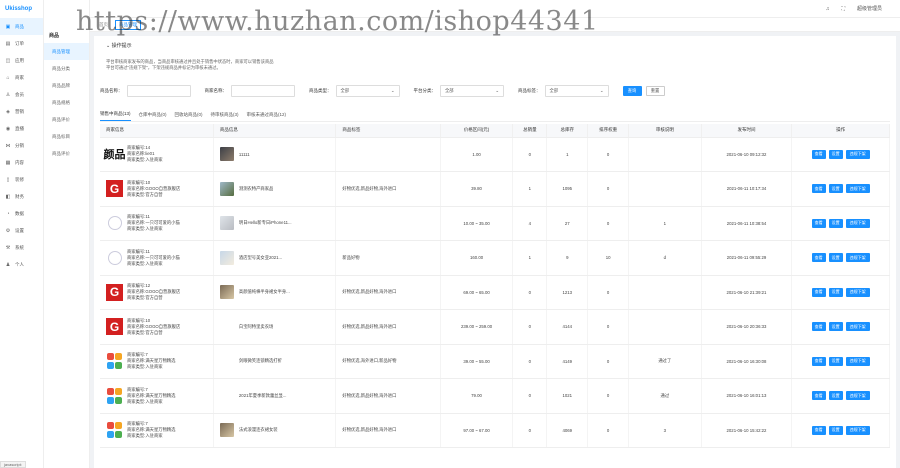 The height and width of the screenshot is (468, 900). Describe the element at coordinates (655, 91) in the screenshot. I see `reset-button: 重置` at that location.